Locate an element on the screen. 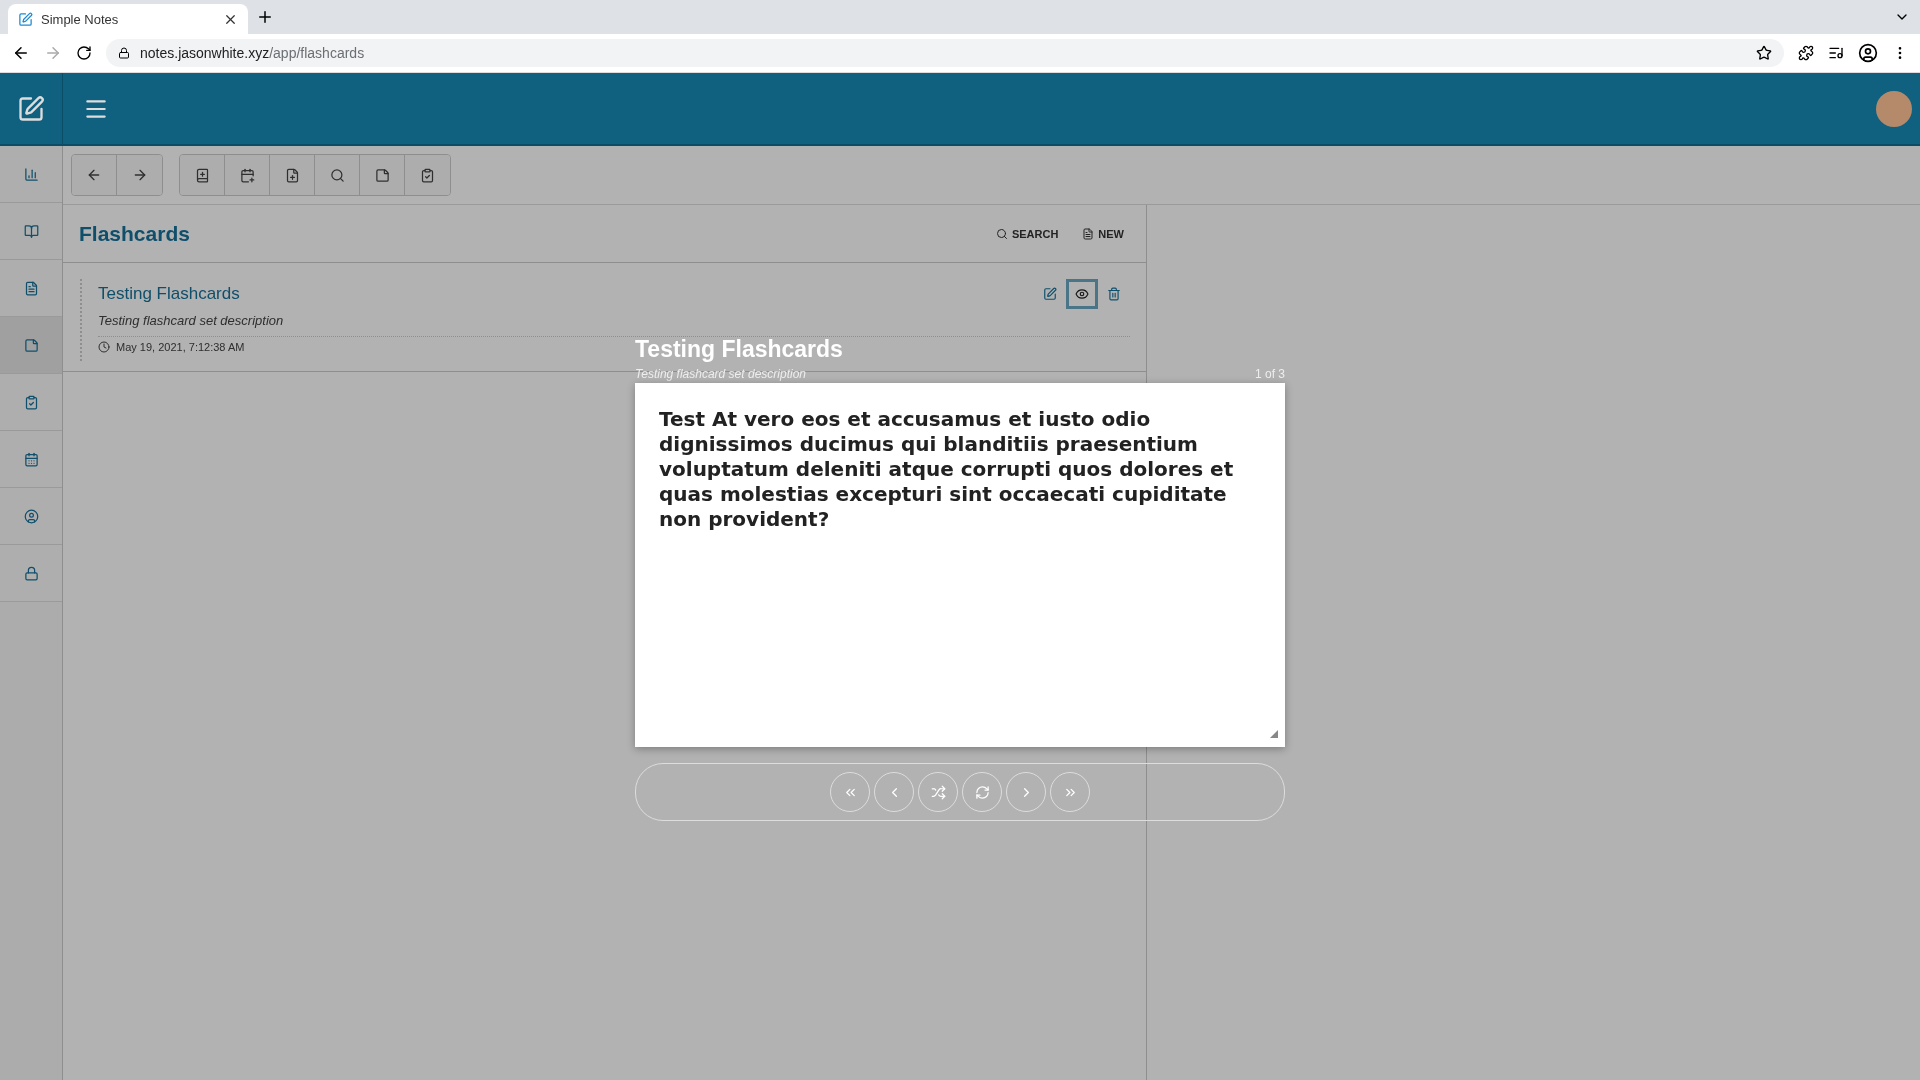  viewer-description: Testing flashcard set description is located at coordinates (720, 374).